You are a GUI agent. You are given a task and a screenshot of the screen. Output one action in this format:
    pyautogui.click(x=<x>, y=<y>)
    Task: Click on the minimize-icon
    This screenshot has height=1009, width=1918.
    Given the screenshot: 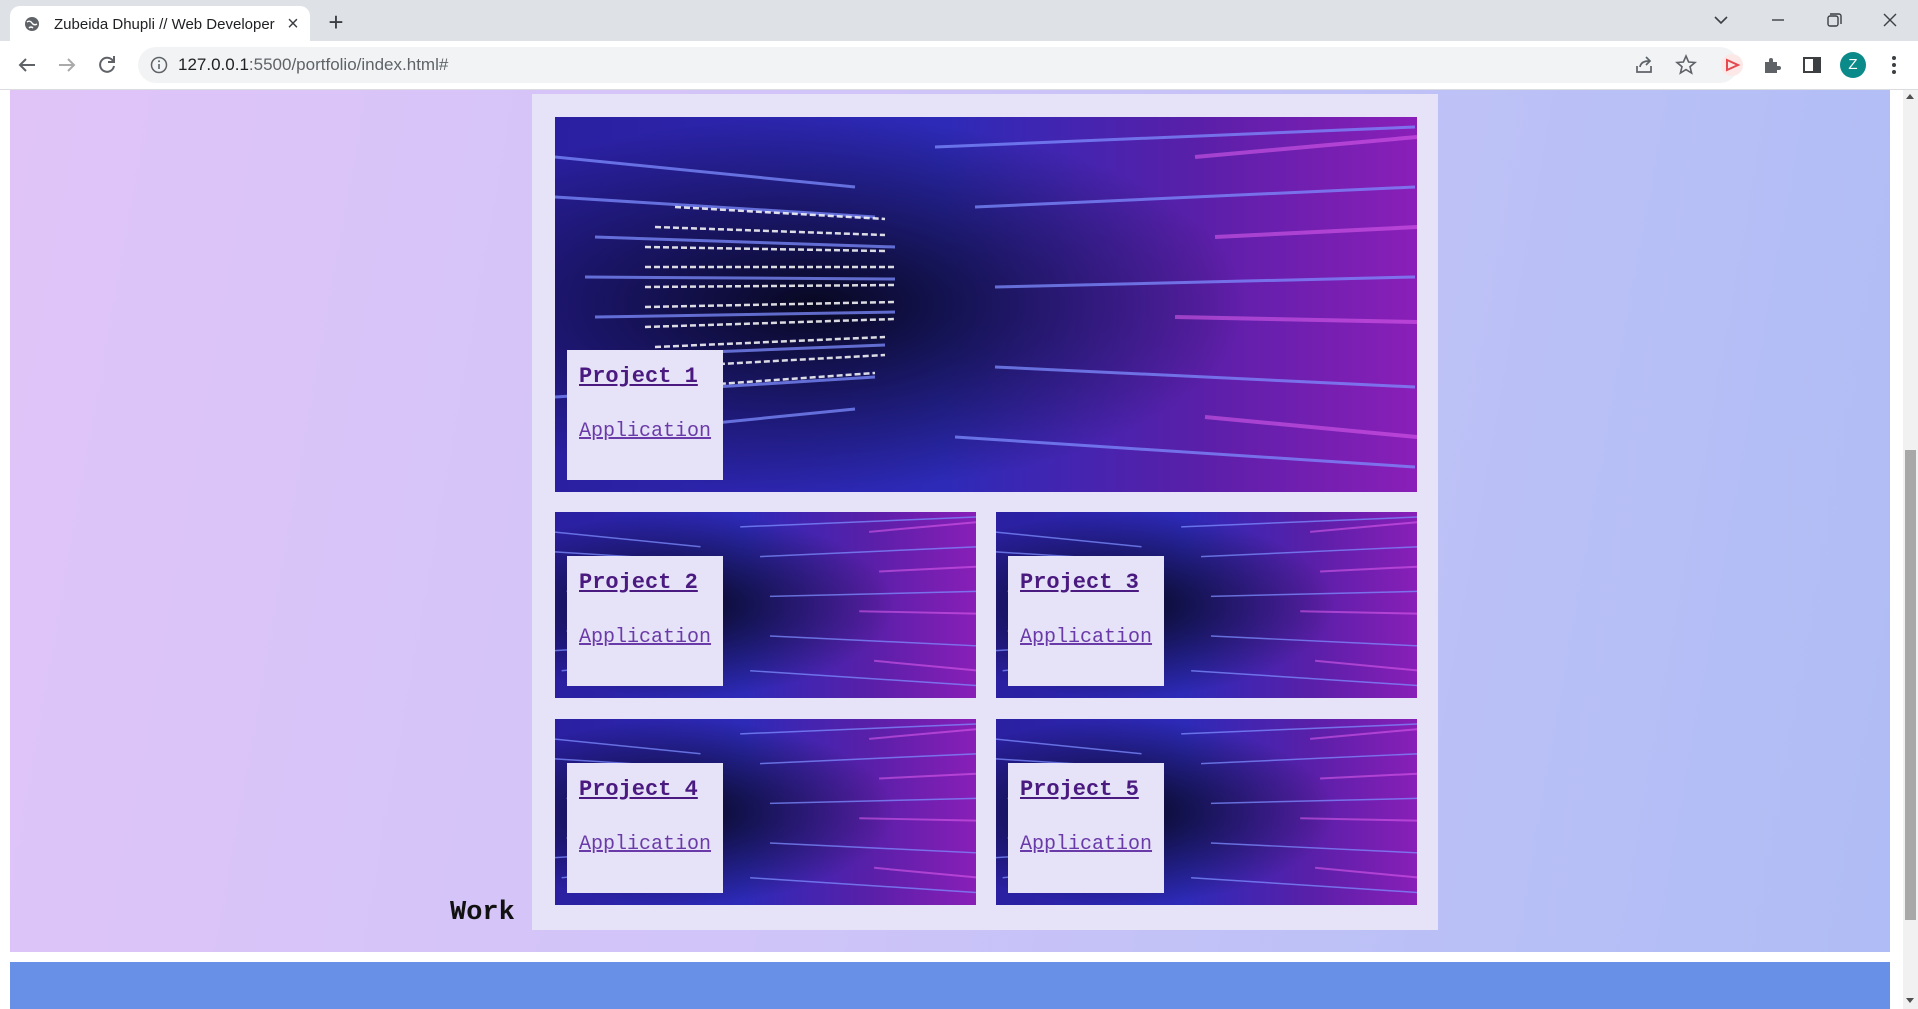 What is the action you would take?
    pyautogui.click(x=1778, y=20)
    